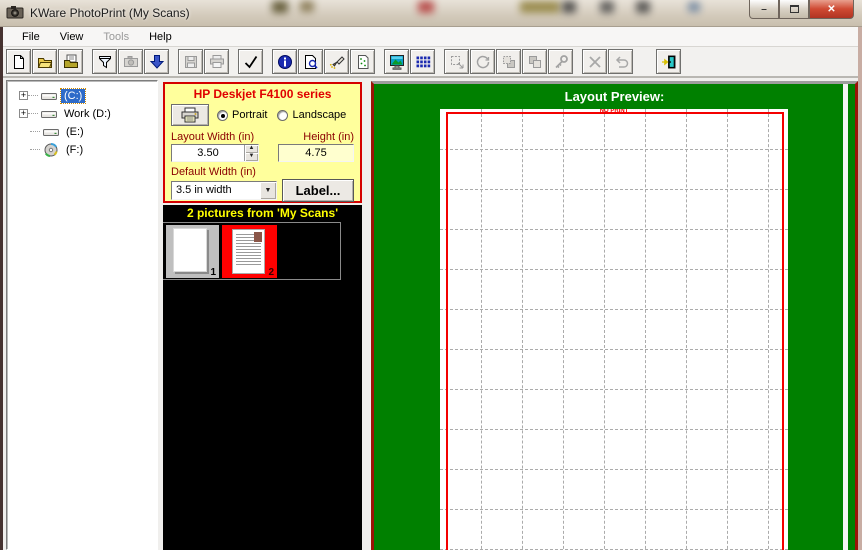 The width and height of the screenshot is (862, 550). I want to click on menu-item-help: Help, so click(160, 37).